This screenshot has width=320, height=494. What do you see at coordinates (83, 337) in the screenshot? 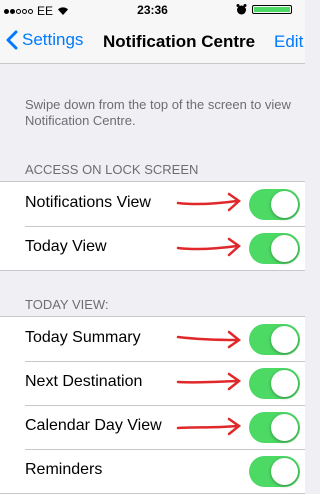
I see `row-label: Today Summary` at bounding box center [83, 337].